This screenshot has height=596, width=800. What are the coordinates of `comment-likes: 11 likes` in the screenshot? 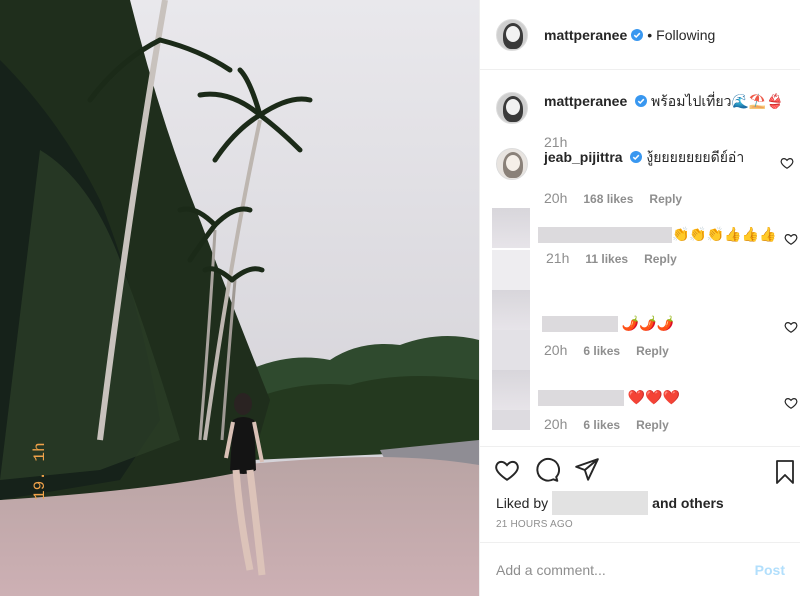 It's located at (606, 259).